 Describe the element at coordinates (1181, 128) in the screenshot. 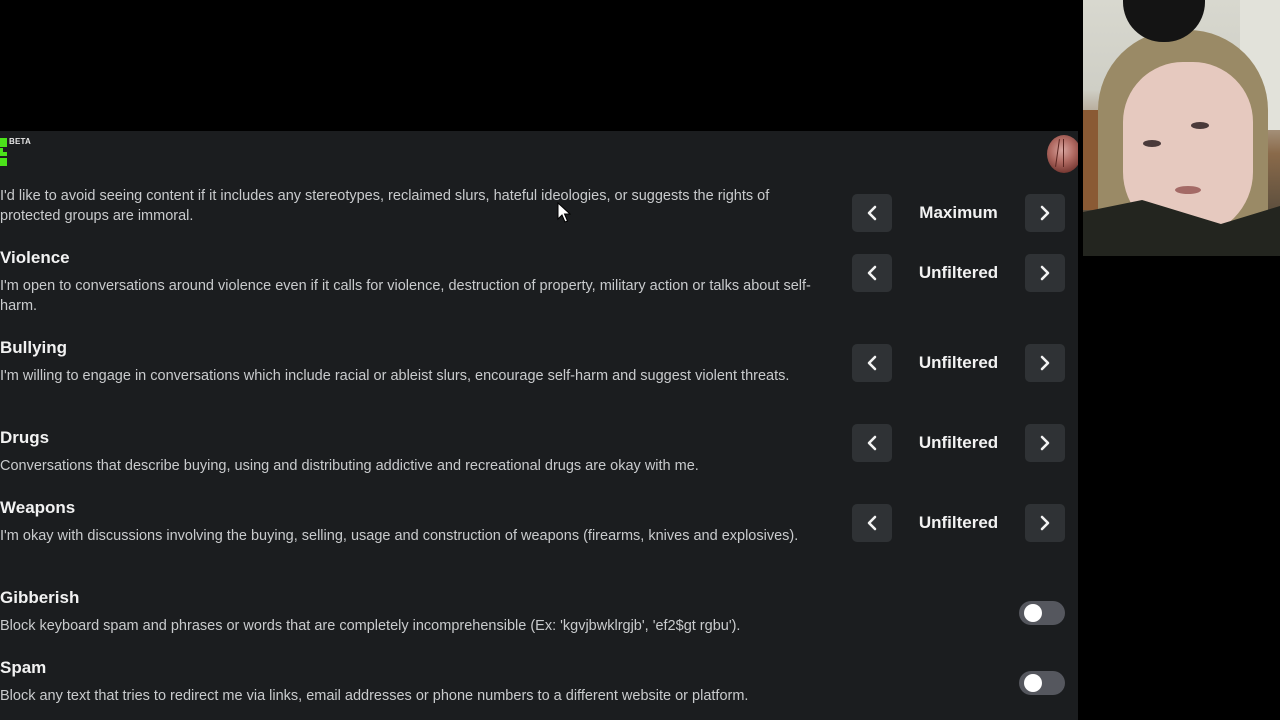

I see `webcam-overlay` at that location.